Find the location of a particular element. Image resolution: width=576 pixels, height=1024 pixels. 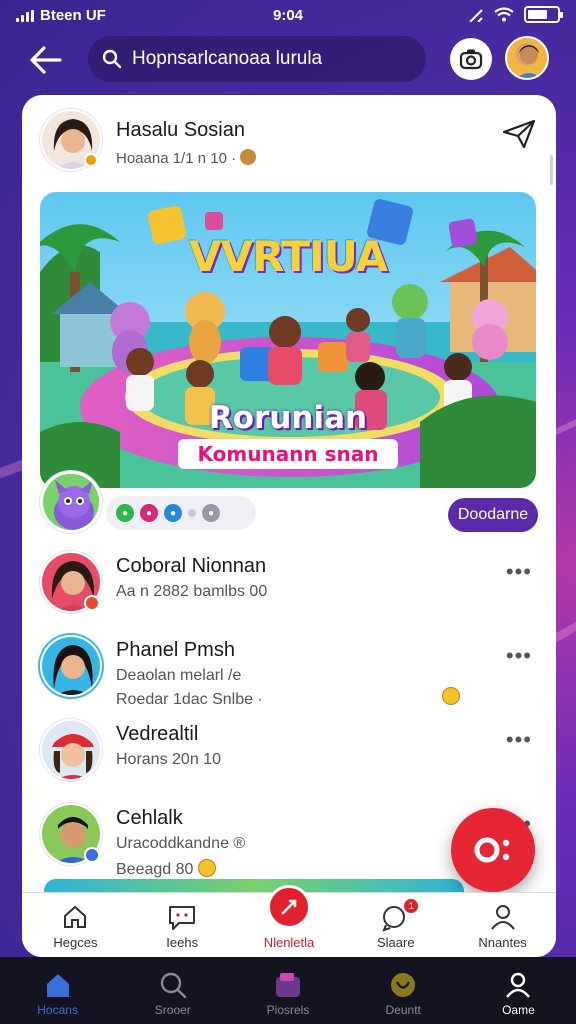

nav-badge: Deuntt is located at coordinates (403, 990).